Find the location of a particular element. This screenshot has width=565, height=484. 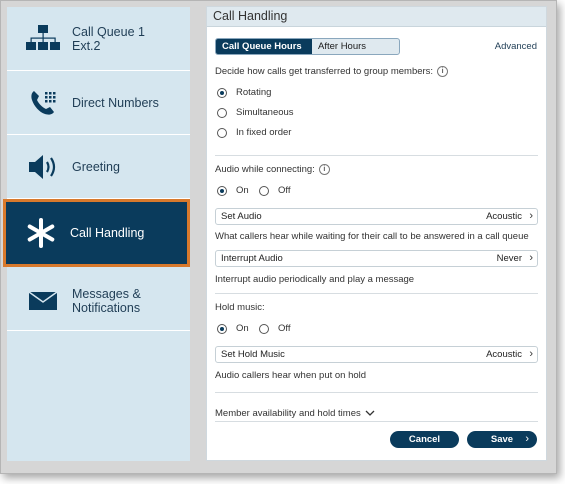

row-label: Set Audio is located at coordinates (241, 216).